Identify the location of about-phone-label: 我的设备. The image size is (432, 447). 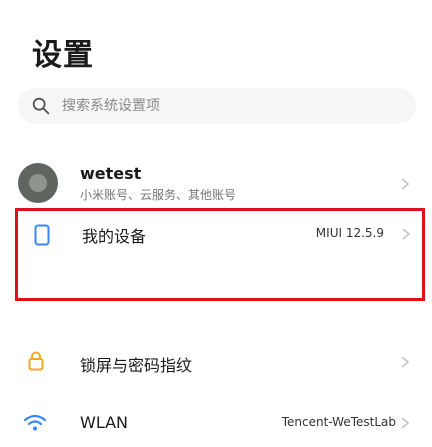
(114, 236).